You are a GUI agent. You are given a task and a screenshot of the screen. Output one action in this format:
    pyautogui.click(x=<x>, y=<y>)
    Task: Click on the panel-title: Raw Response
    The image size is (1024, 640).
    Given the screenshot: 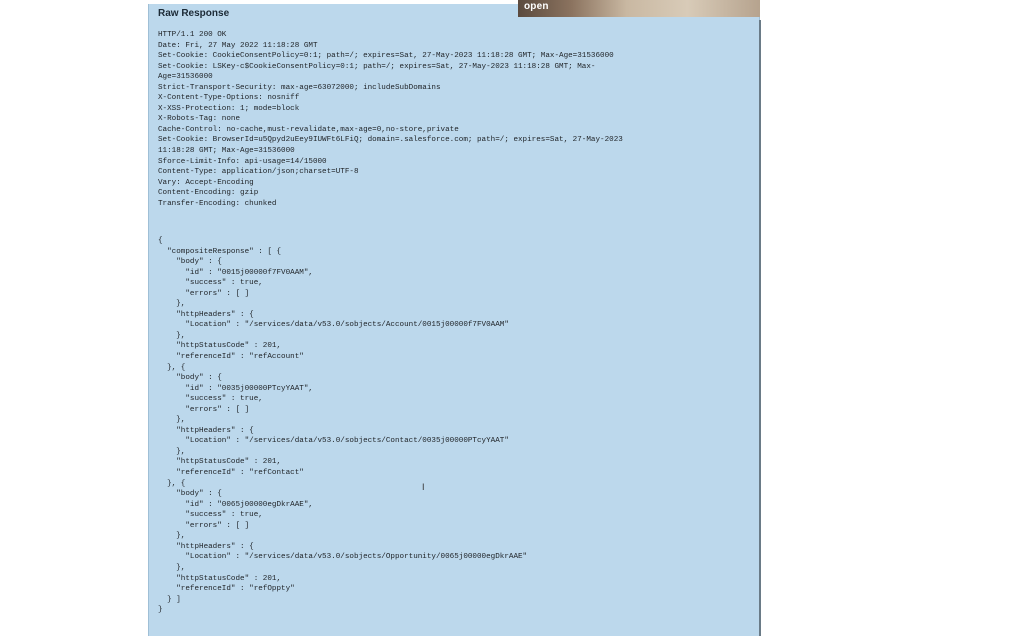 What is the action you would take?
    pyautogui.click(x=194, y=13)
    